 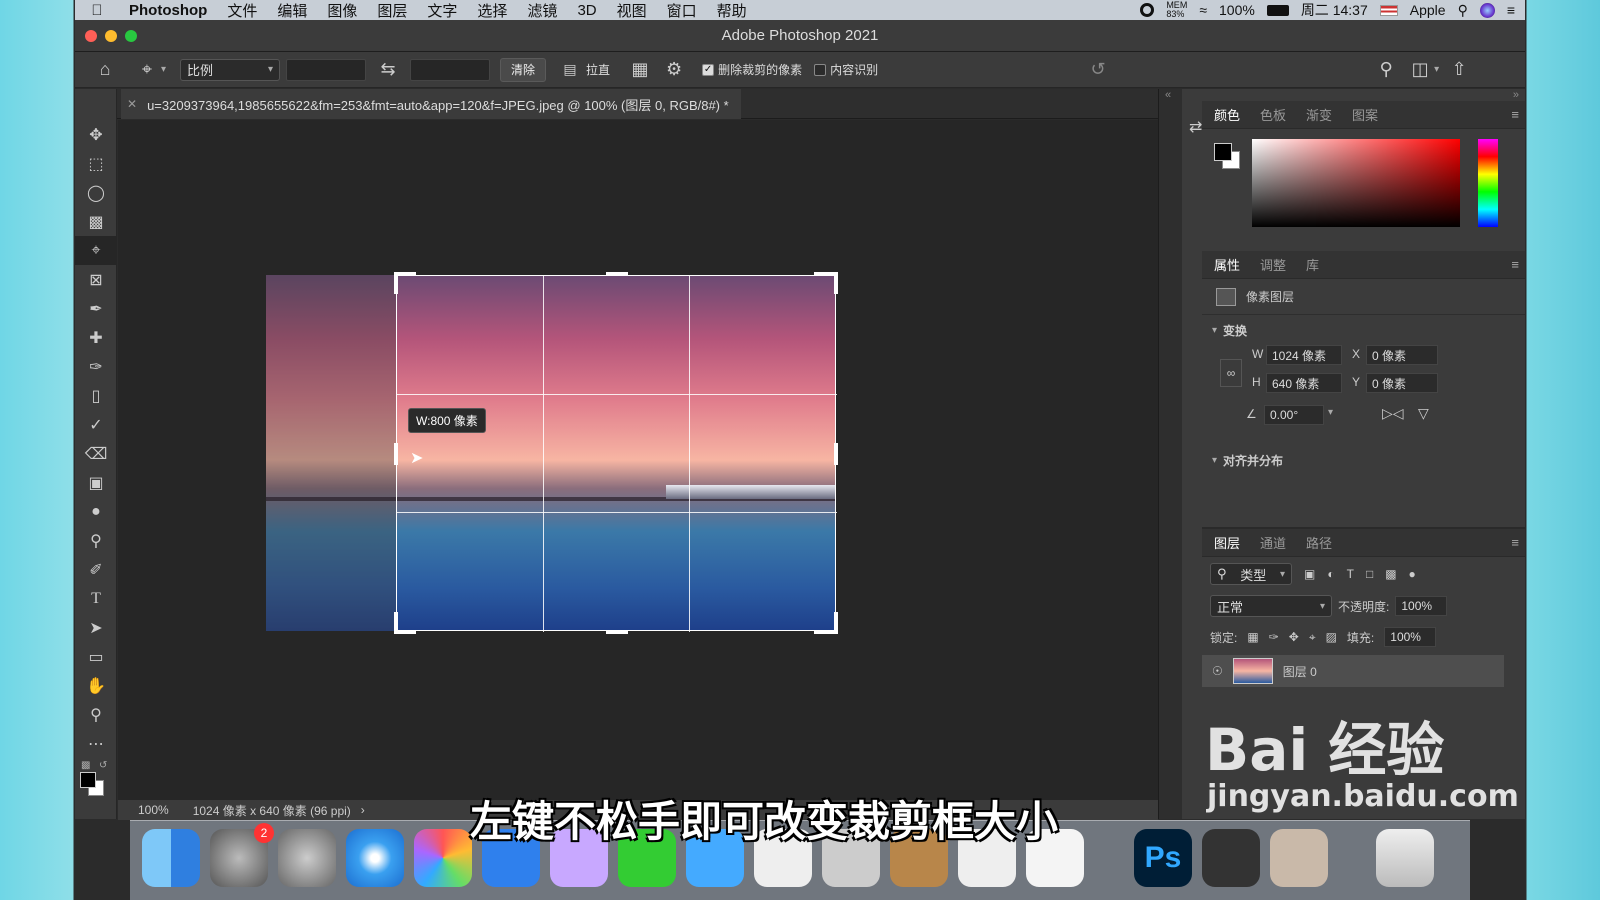 I want to click on healing-brush-tool-icon: ✚, so click(x=96, y=337).